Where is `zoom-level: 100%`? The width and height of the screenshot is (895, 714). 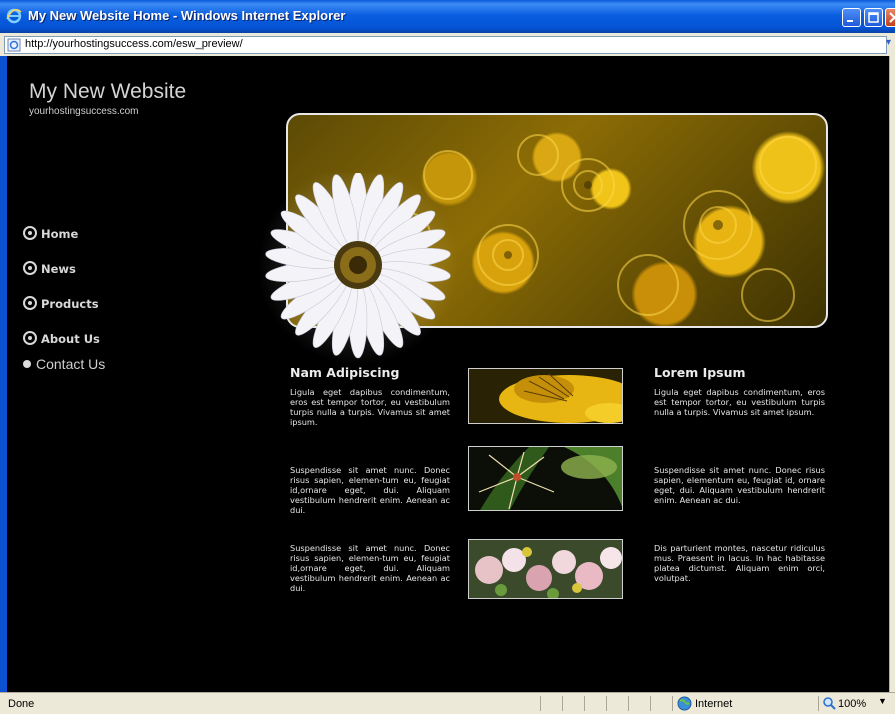
zoom-level: 100% is located at coordinates (852, 704).